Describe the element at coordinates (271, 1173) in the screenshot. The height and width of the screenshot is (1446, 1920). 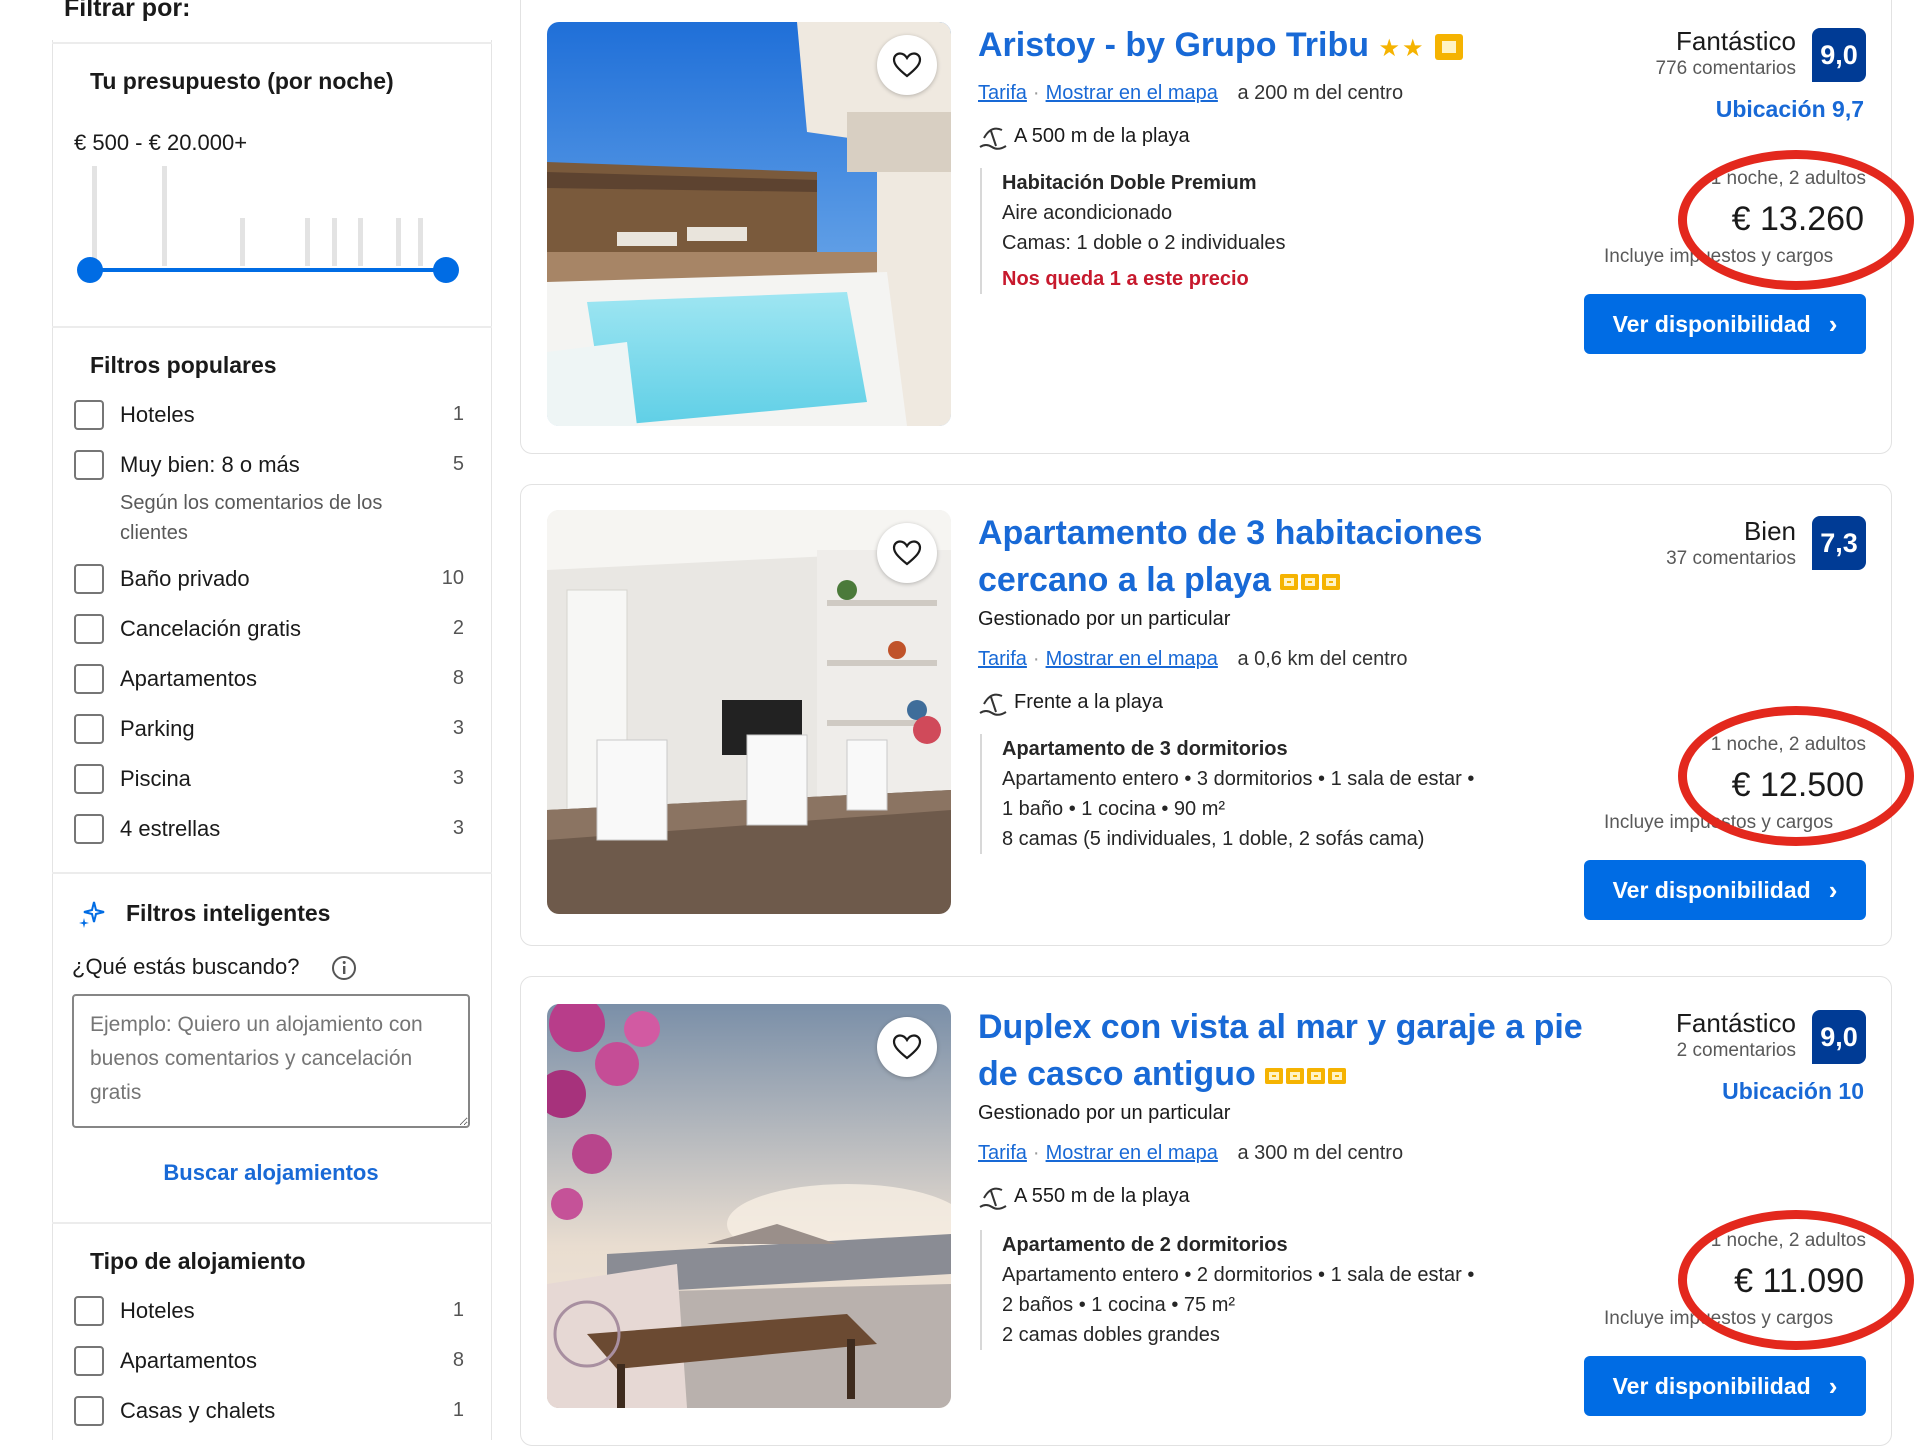
I see `search-accommodations-link: Buscar alojamientos` at that location.